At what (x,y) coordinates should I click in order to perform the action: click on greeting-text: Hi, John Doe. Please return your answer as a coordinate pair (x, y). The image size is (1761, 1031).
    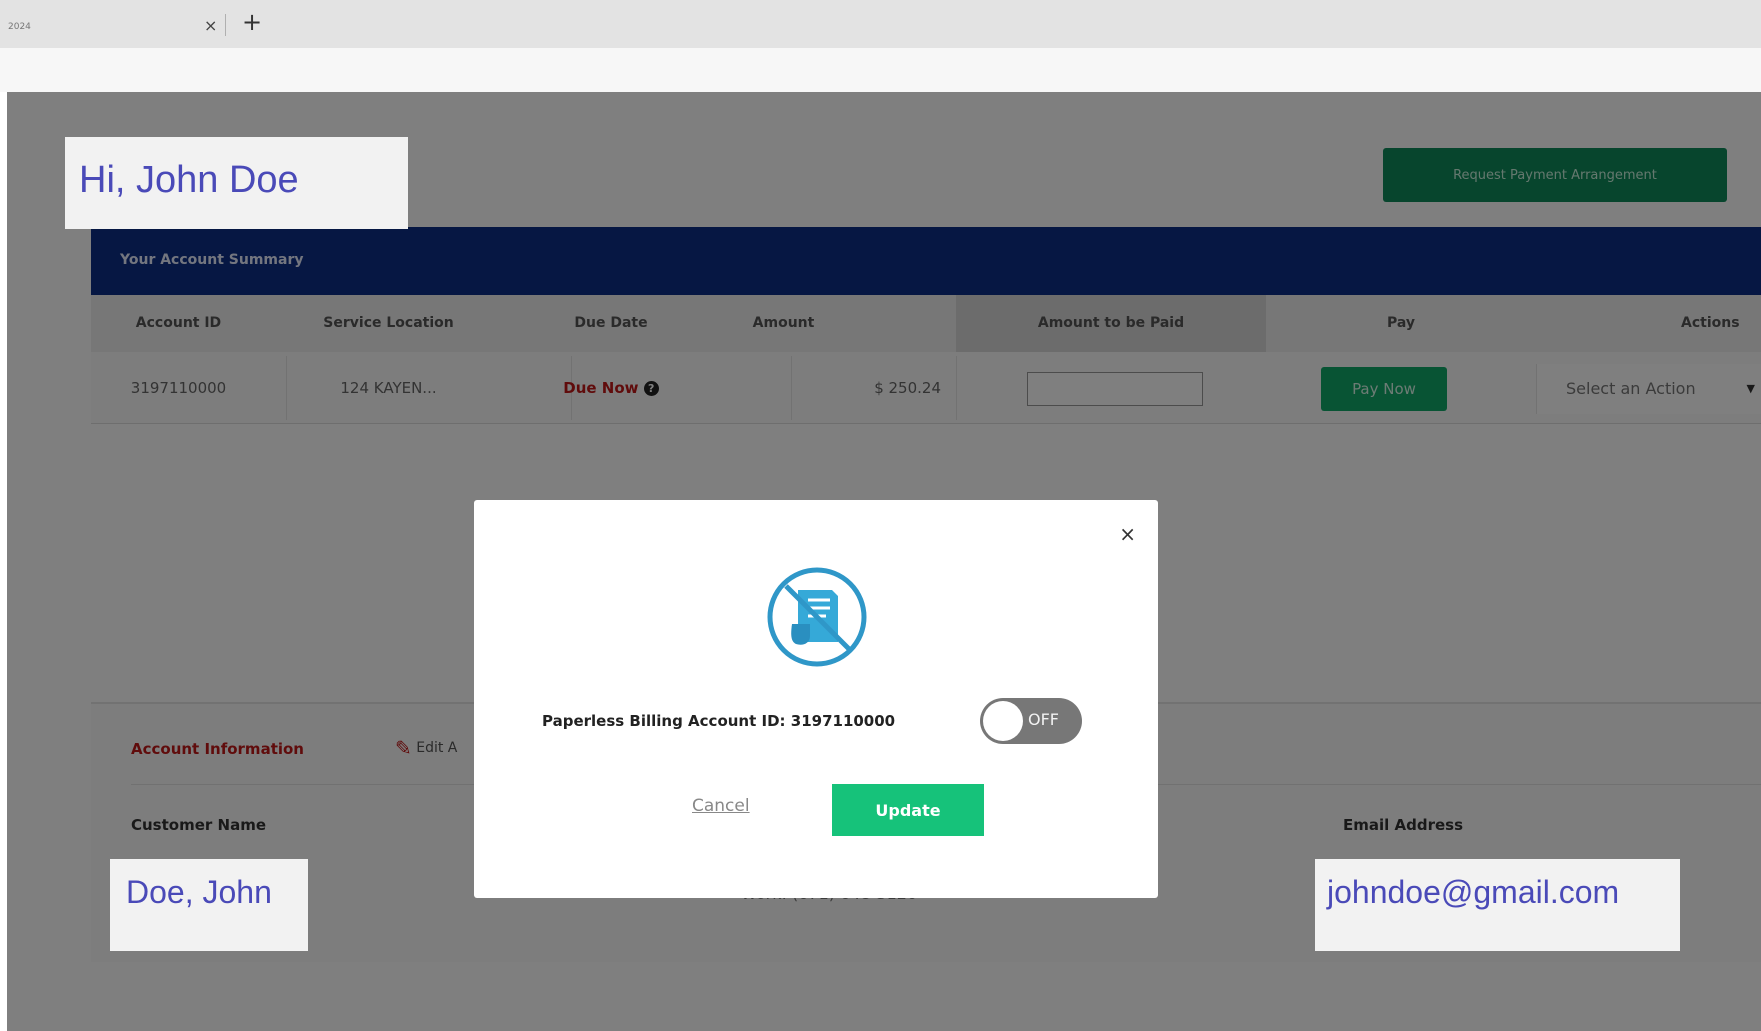
    Looking at the image, I should click on (189, 180).